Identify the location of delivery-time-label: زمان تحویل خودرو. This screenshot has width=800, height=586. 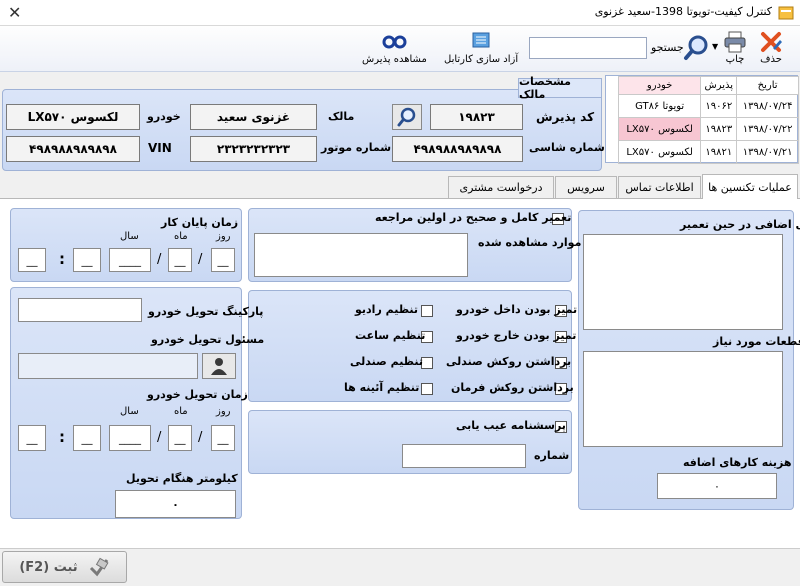
(197, 394).